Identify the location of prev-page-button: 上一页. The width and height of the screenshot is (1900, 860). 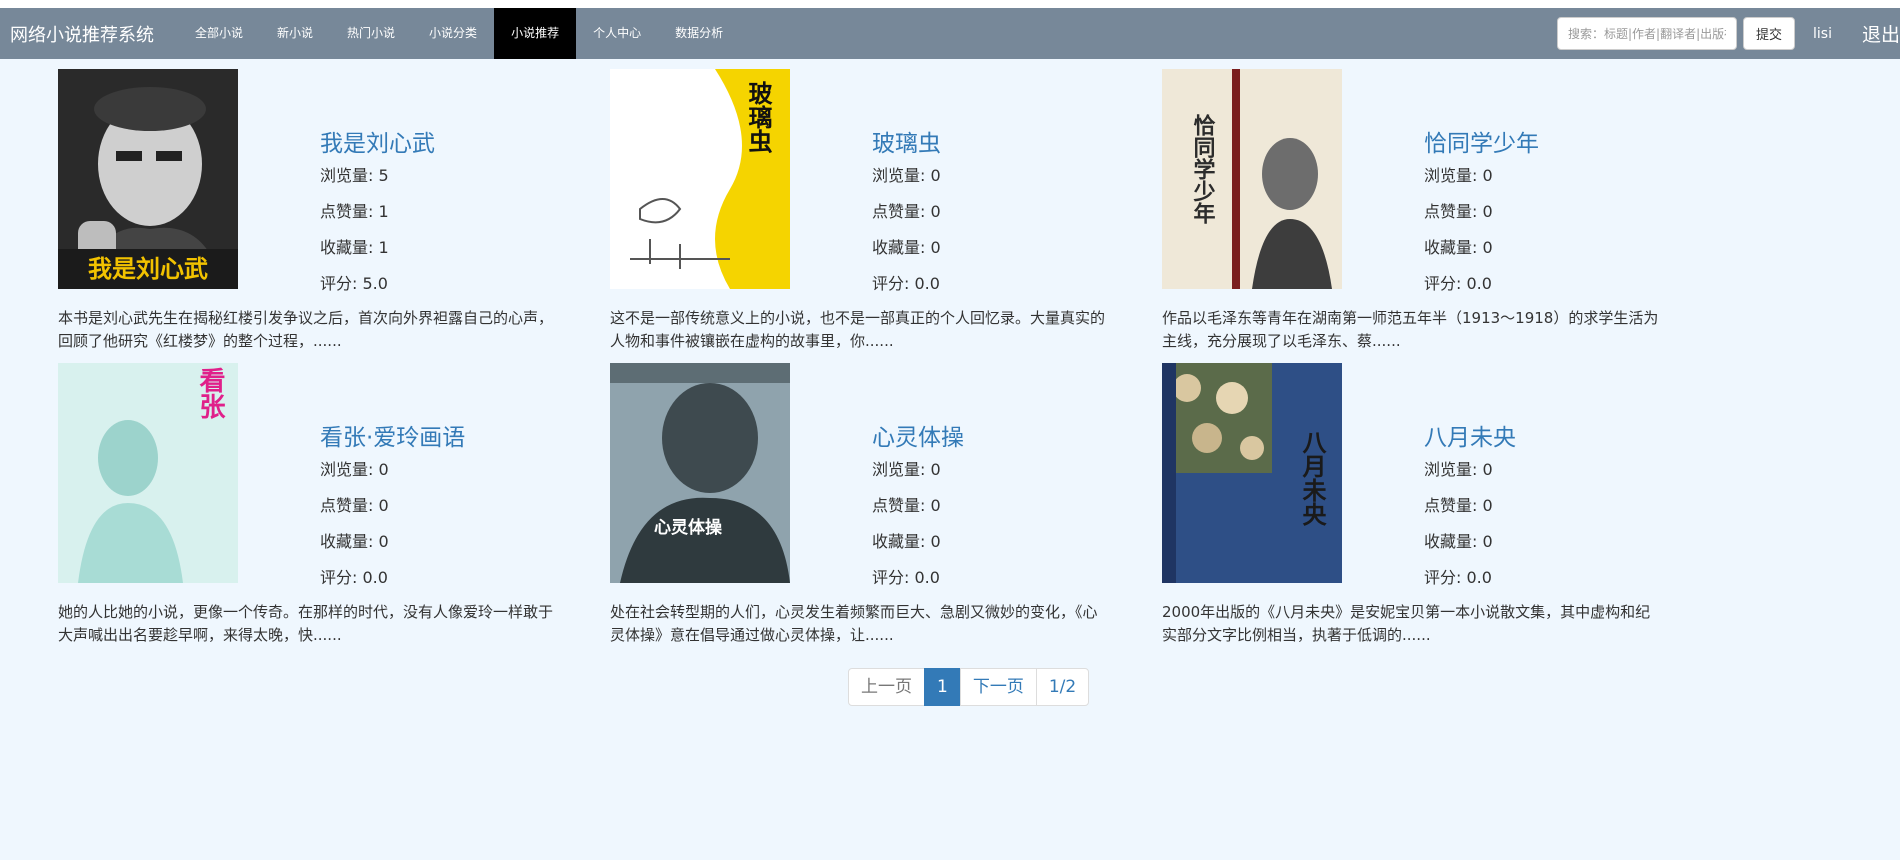
(886, 687).